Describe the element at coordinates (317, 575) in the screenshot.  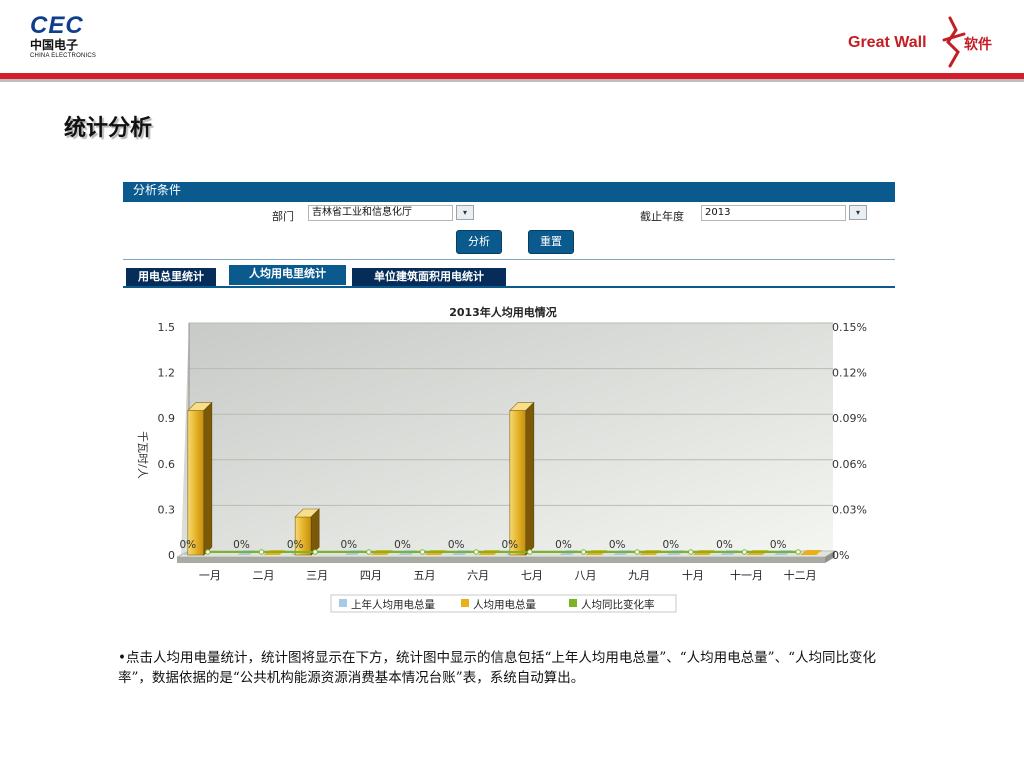
I see `x-tick-label: 三月` at that location.